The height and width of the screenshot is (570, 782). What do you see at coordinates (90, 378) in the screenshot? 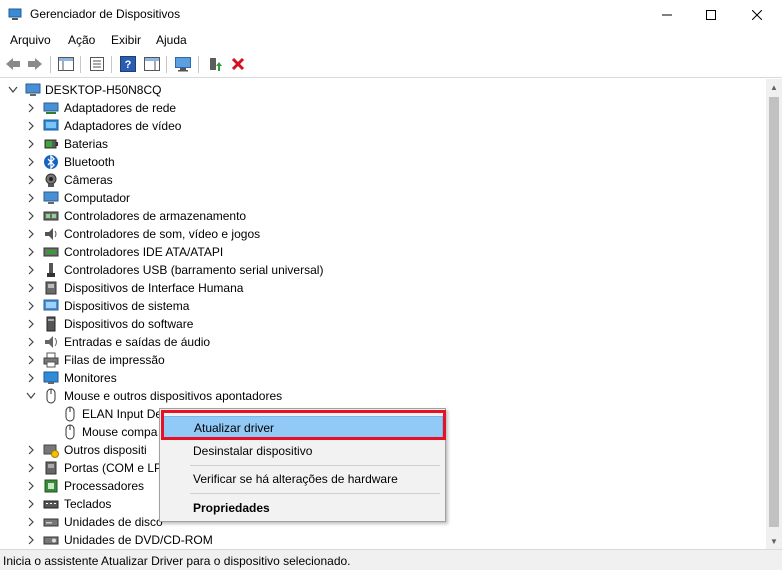
I see `tree-category-label: Monitores` at bounding box center [90, 378].